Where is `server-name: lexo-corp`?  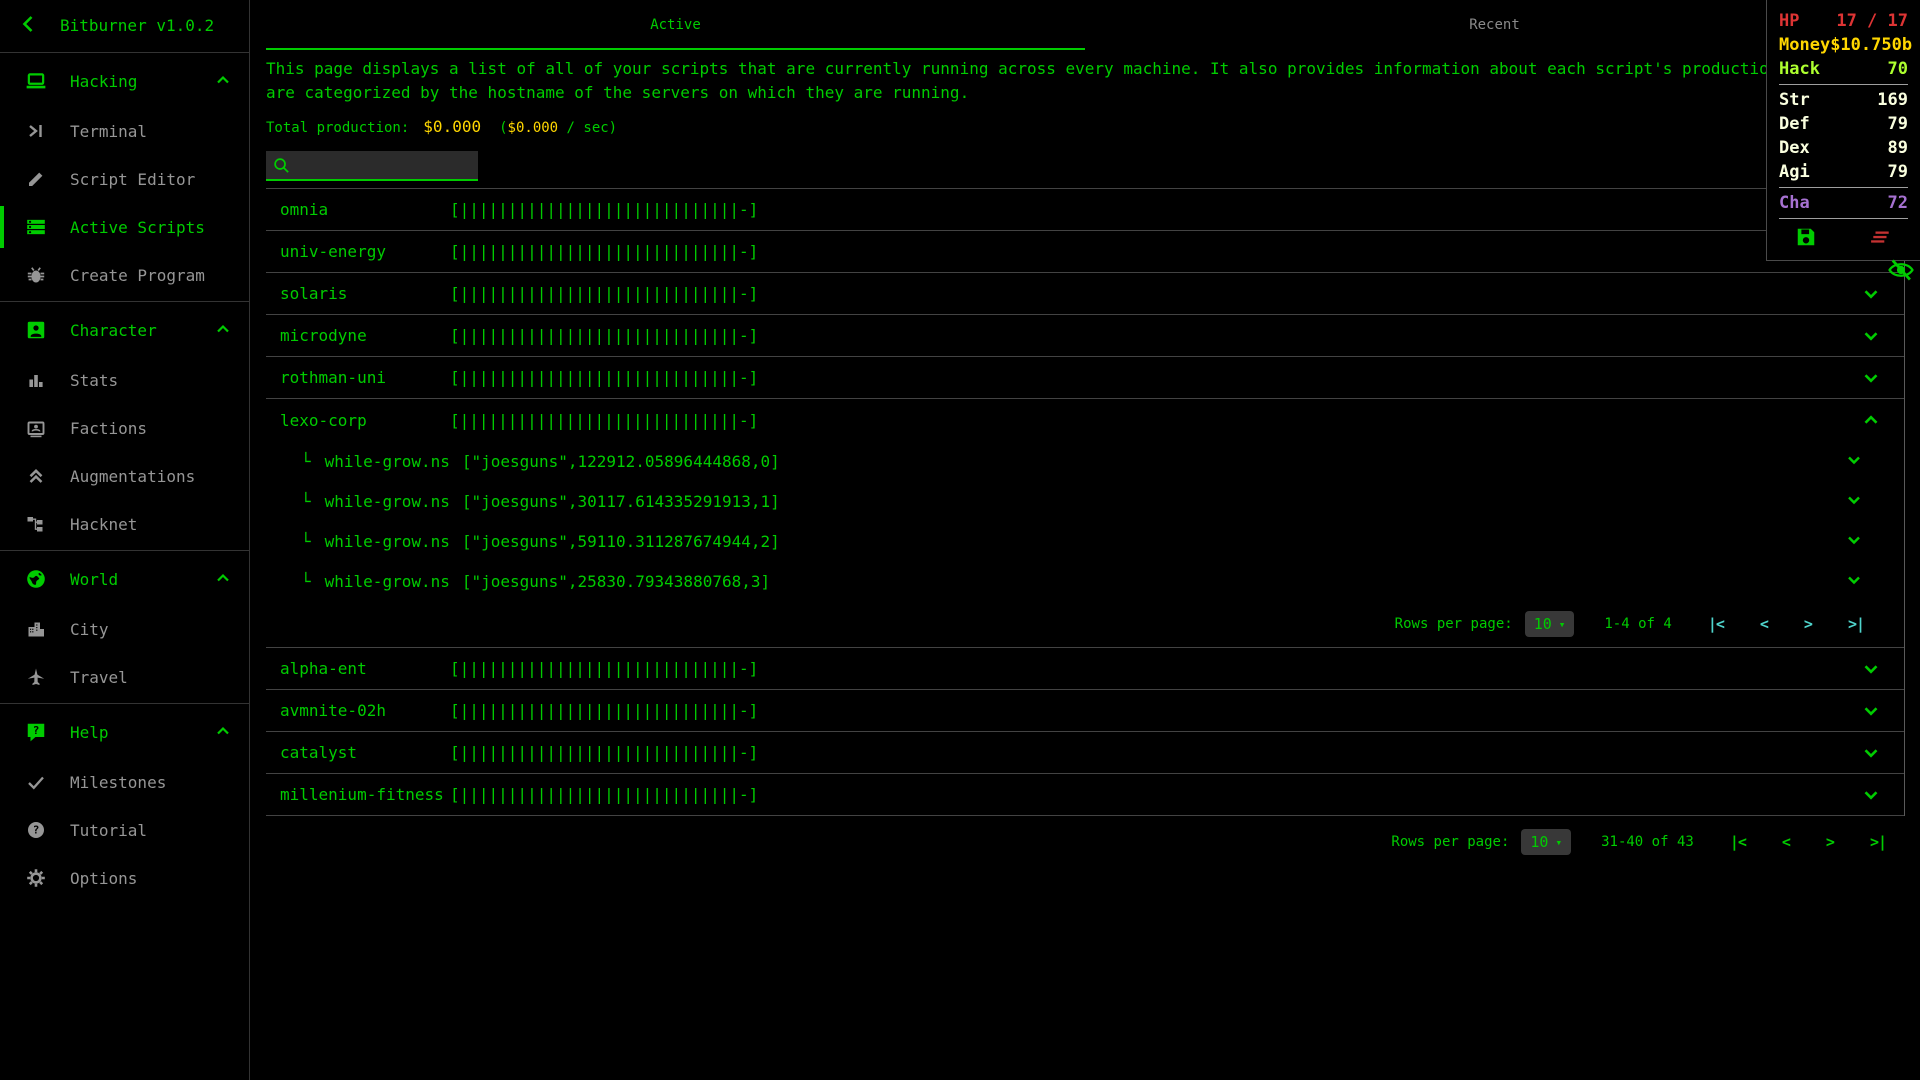
server-name: lexo-corp is located at coordinates (323, 420).